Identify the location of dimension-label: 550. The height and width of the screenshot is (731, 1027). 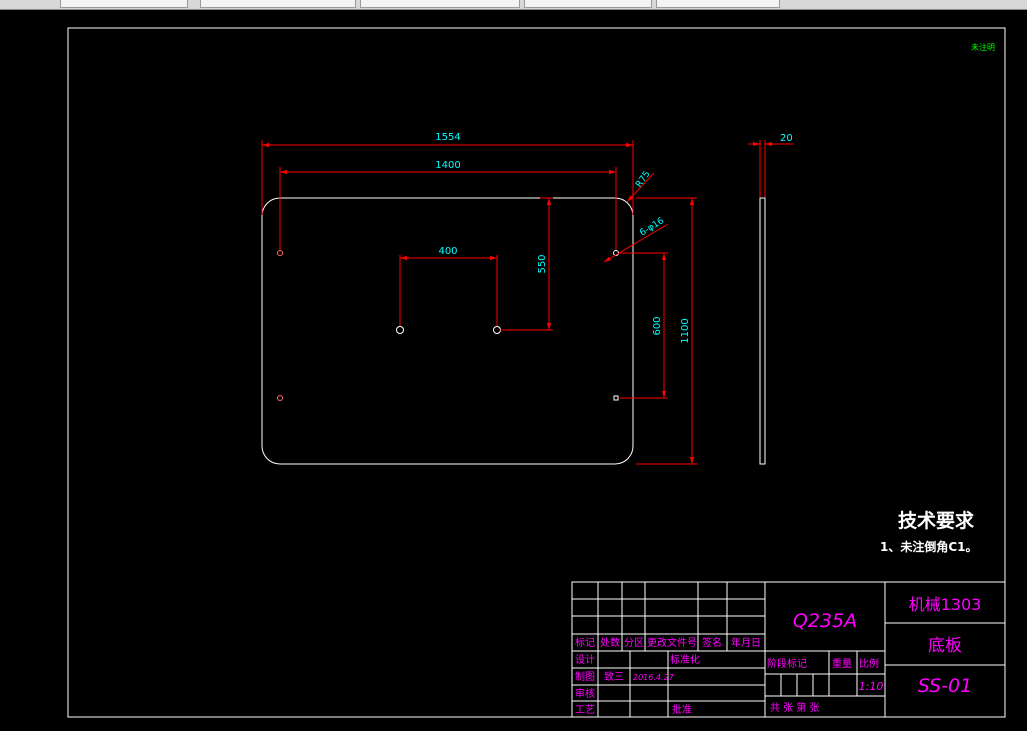
(542, 263).